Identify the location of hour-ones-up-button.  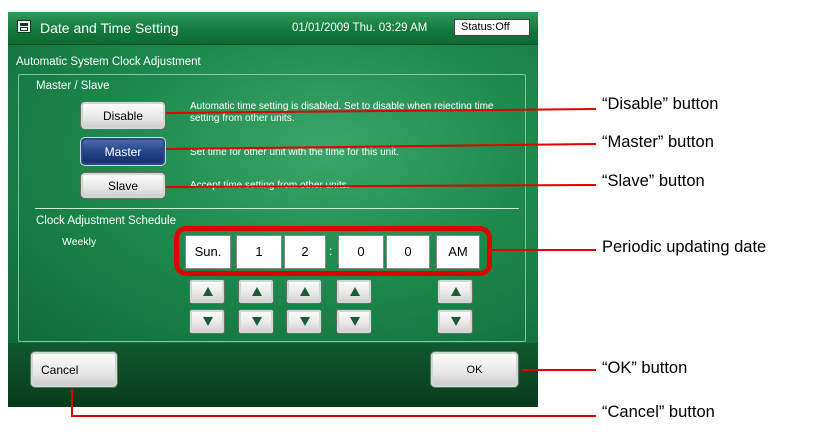
(304, 291).